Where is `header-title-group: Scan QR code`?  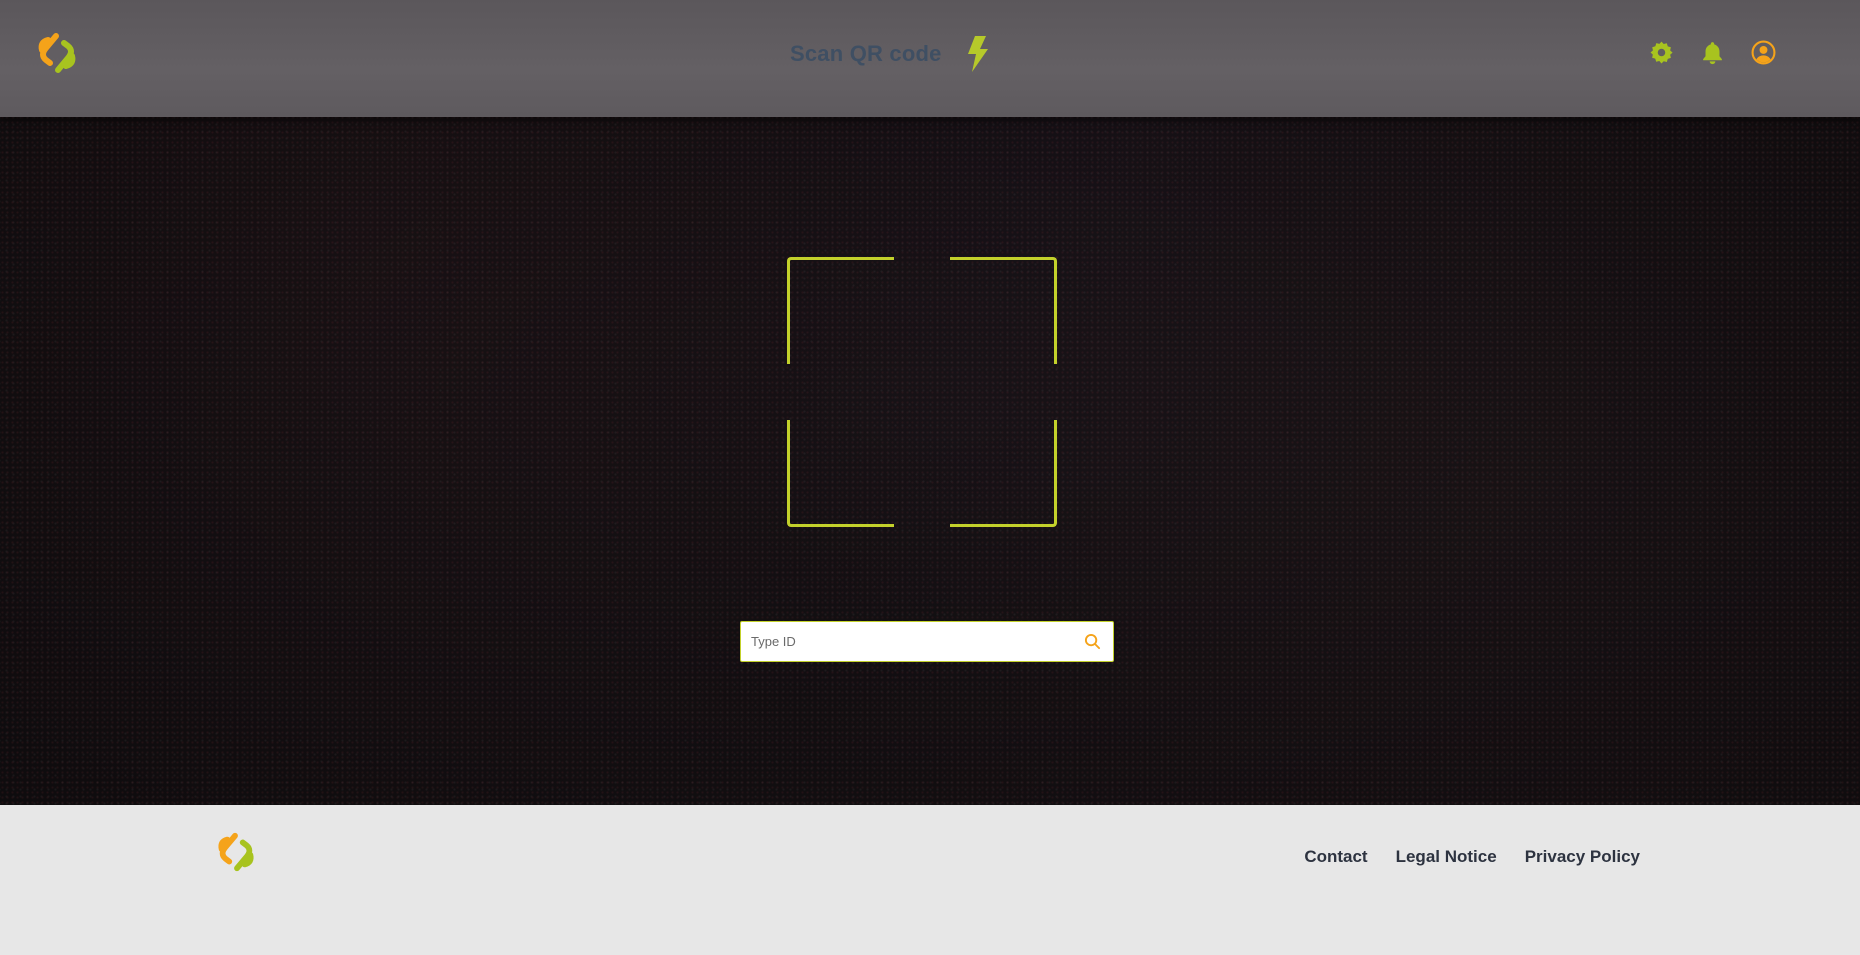
header-title-group: Scan QR code is located at coordinates (890, 54).